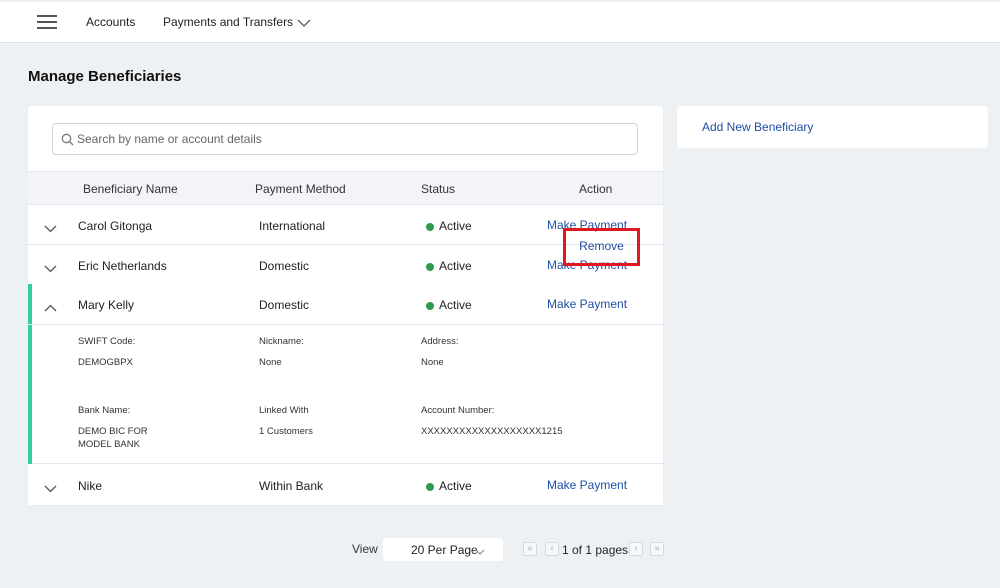 The width and height of the screenshot is (1000, 588). I want to click on page-indicator: 1 of 1 pages, so click(595, 550).